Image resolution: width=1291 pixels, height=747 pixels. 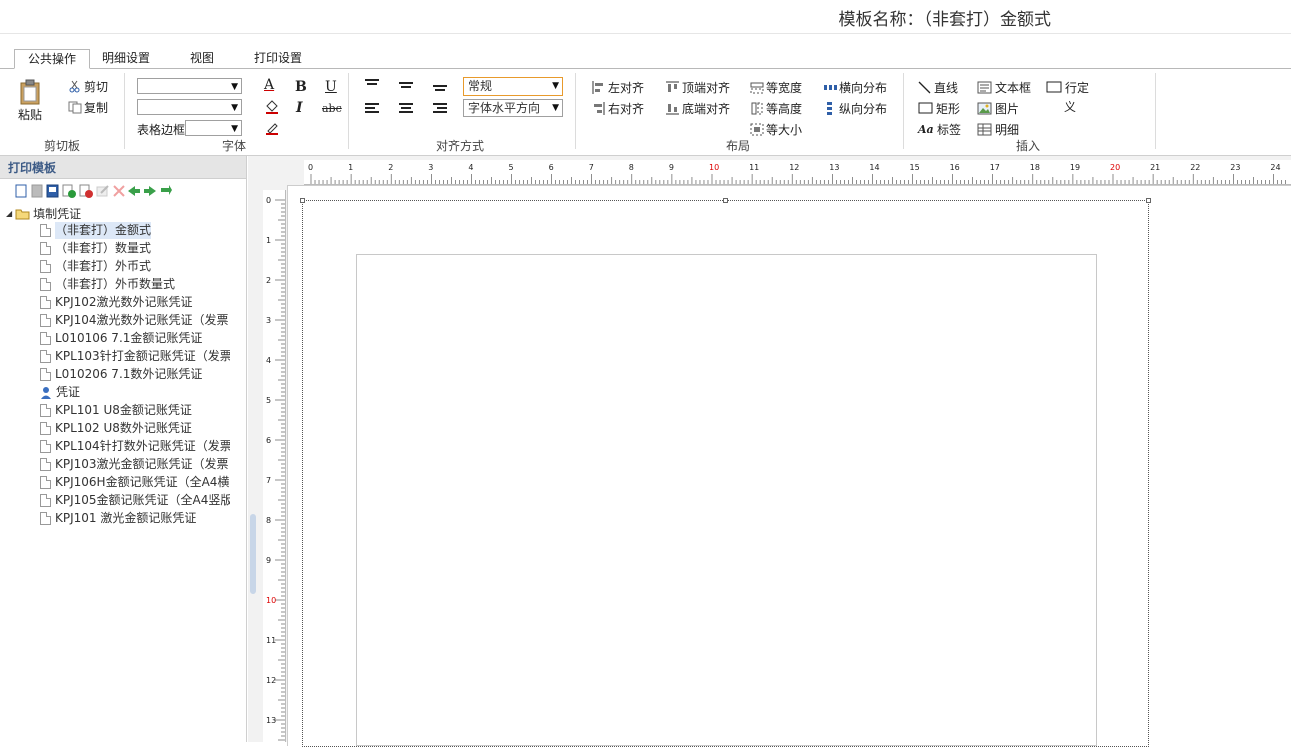 I want to click on align-center-icon, so click(x=406, y=109).